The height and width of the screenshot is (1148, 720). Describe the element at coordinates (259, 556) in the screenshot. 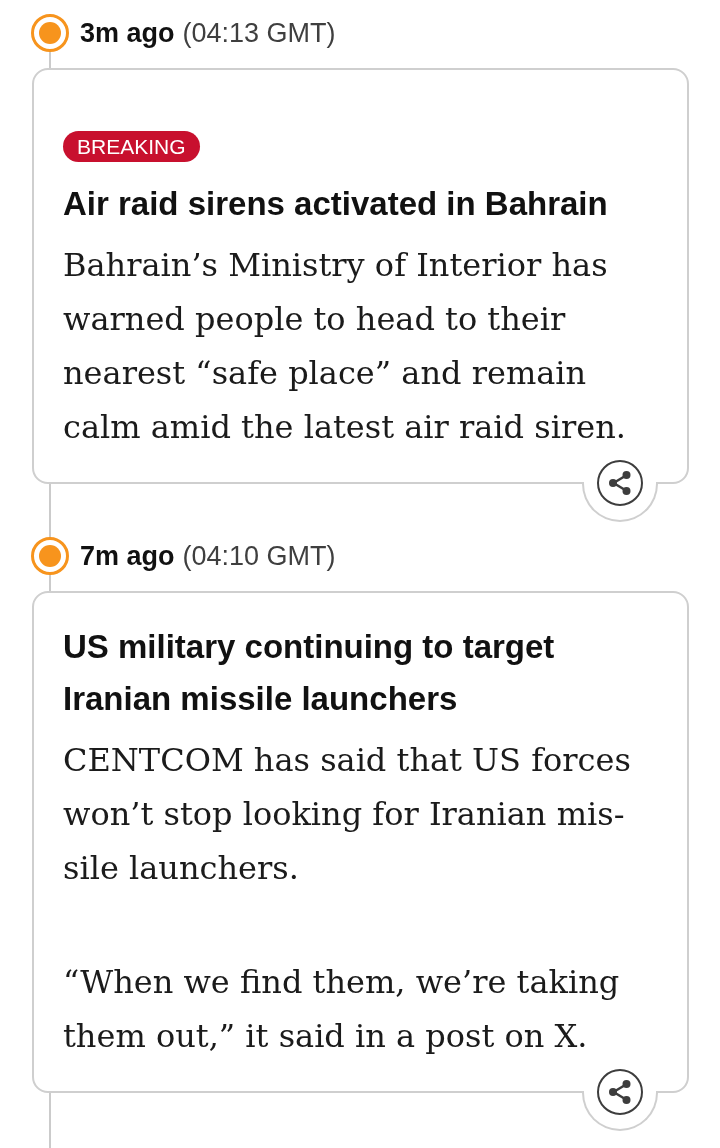

I see `timestamp: (04:10 GMT)` at that location.